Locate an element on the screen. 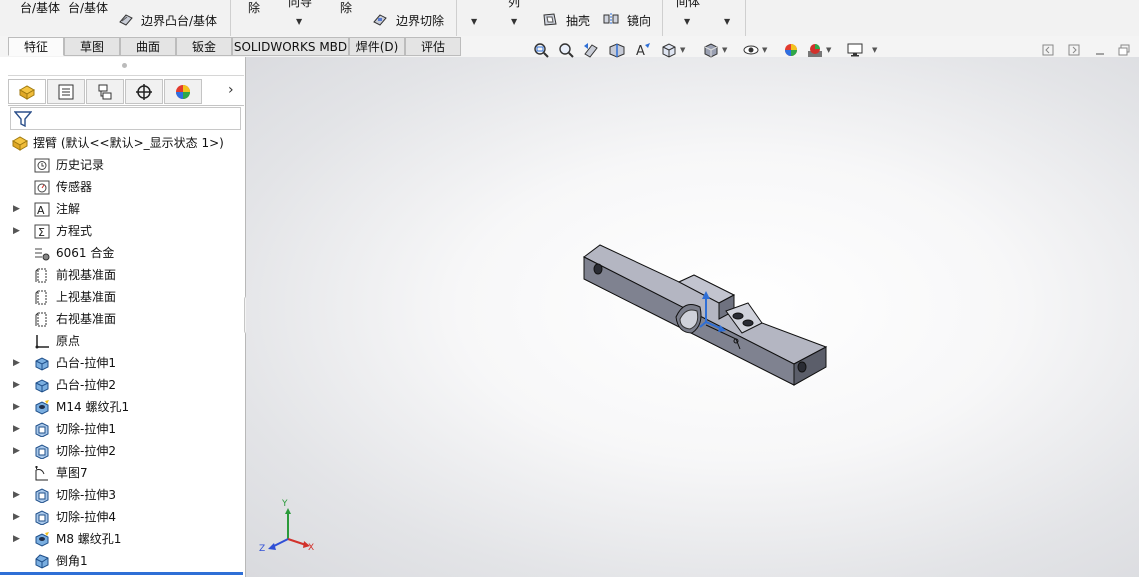  tree-item: ▶ A 注解 is located at coordinates (122, 209).